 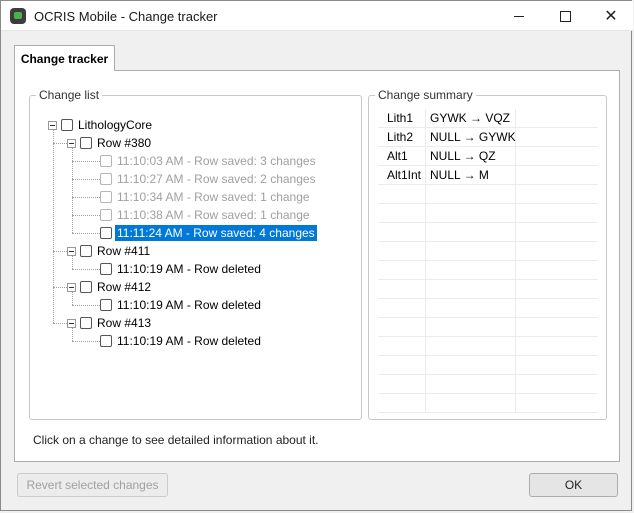 I want to click on summary-change: GYWK → VQZ, so click(x=470, y=118).